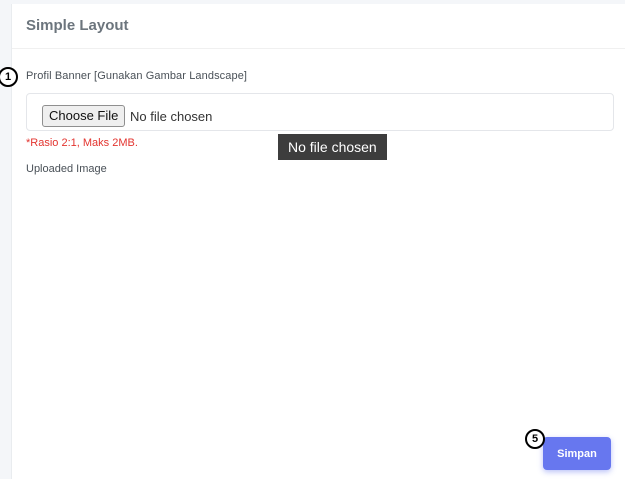 The width and height of the screenshot is (625, 479). I want to click on banner-field-label: Profil Banner [Gunakan Gambar Landscape], so click(137, 76).